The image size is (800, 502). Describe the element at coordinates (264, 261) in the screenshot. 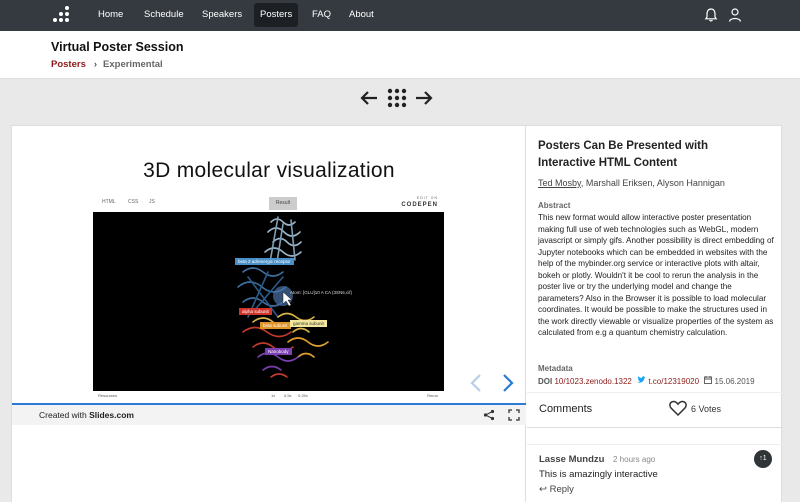

I see `molecule-label: beta 2 adrenergic receptor` at that location.